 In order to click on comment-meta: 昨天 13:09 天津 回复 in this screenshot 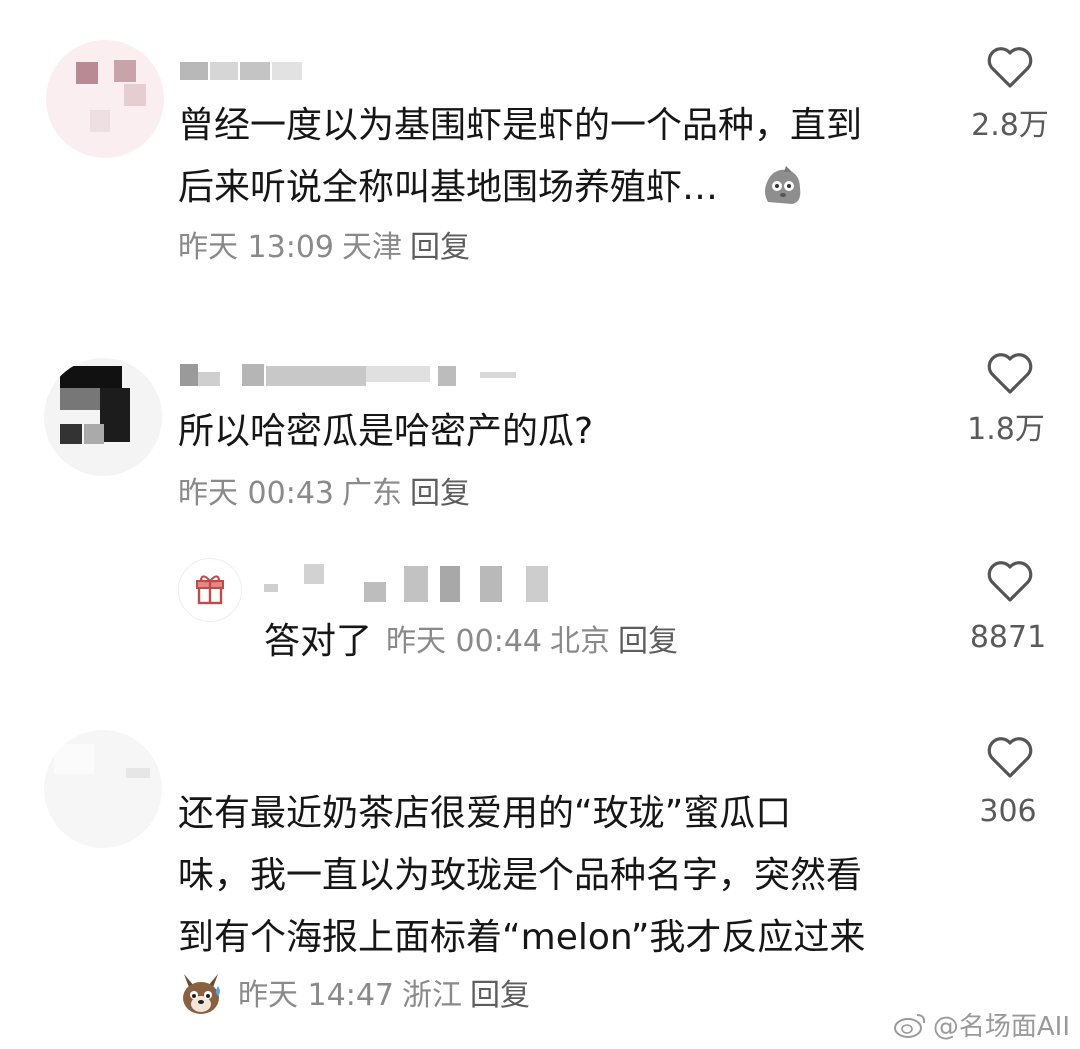, I will do `click(328, 248)`.